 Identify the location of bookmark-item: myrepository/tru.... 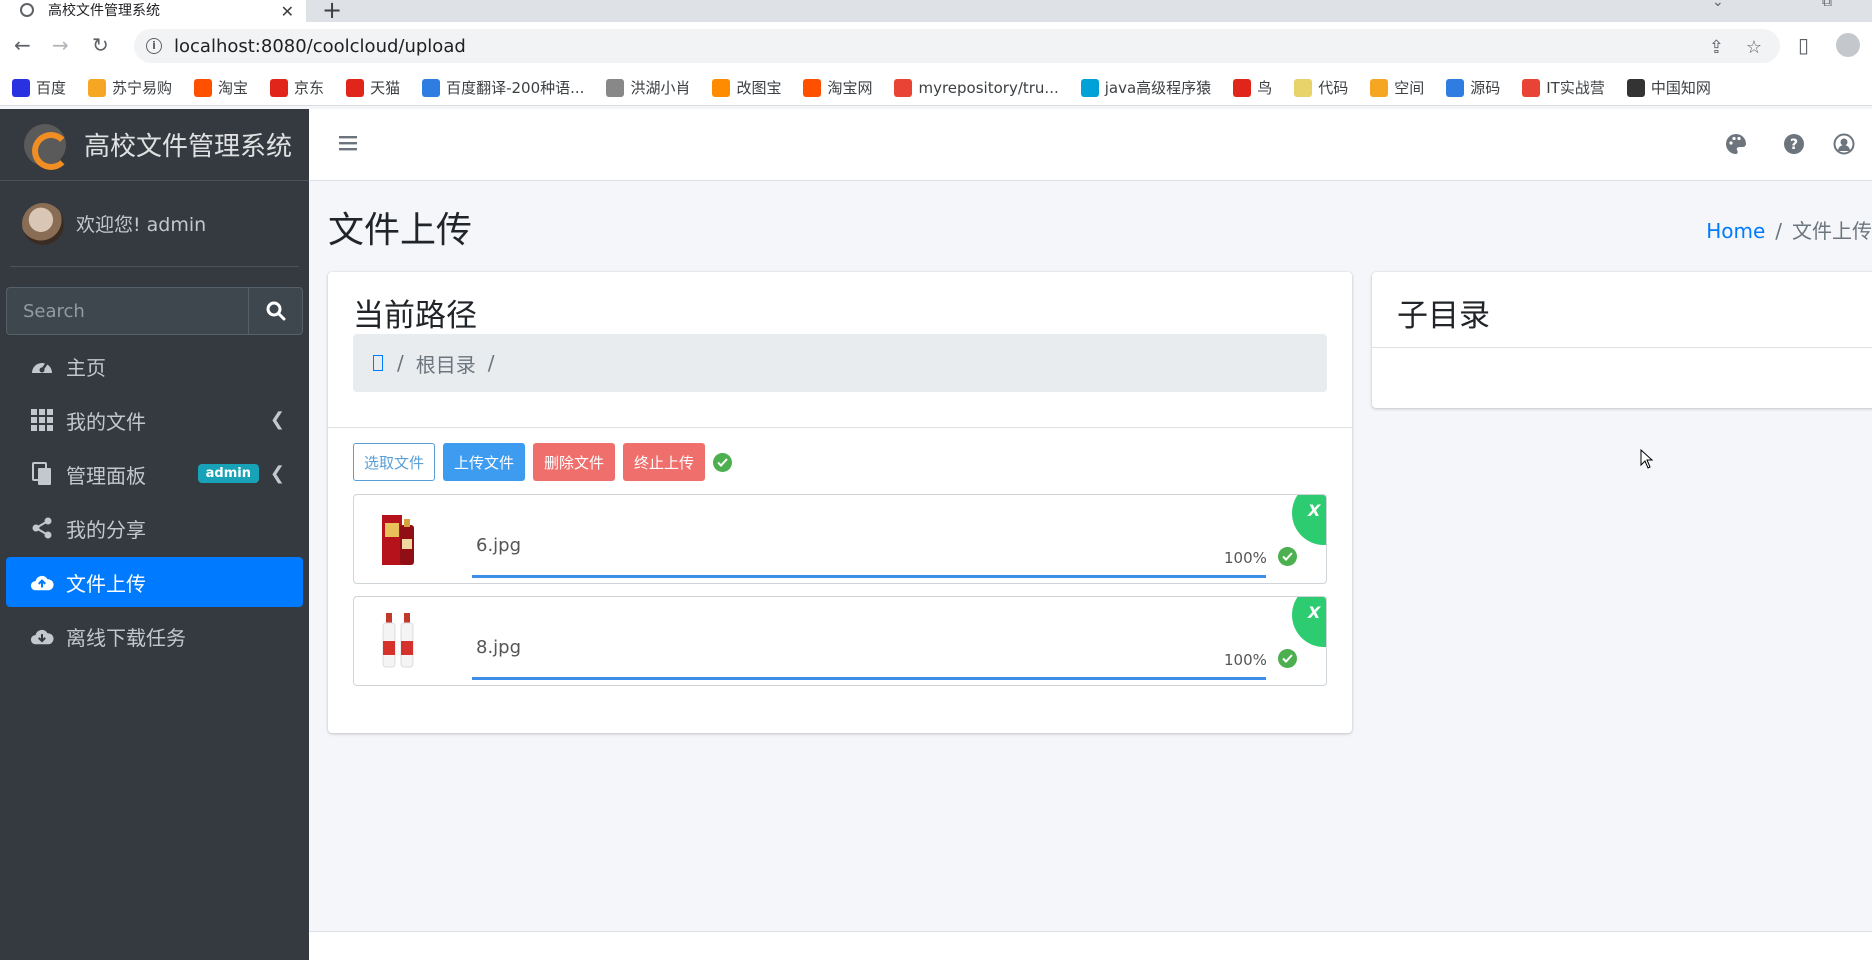
(976, 87).